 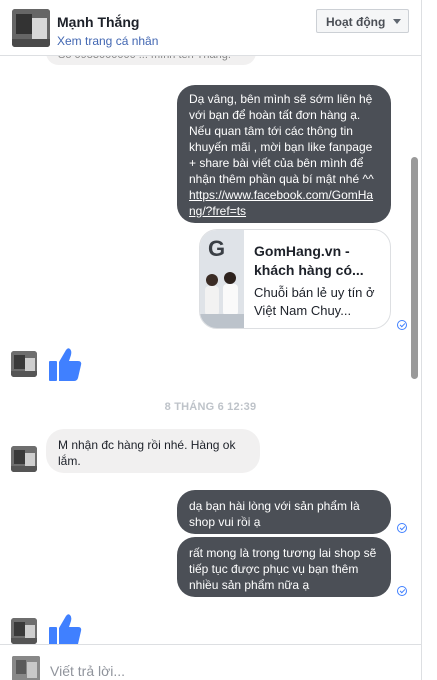 I want to click on contact-name: Mạnh Thắng, so click(x=98, y=22).